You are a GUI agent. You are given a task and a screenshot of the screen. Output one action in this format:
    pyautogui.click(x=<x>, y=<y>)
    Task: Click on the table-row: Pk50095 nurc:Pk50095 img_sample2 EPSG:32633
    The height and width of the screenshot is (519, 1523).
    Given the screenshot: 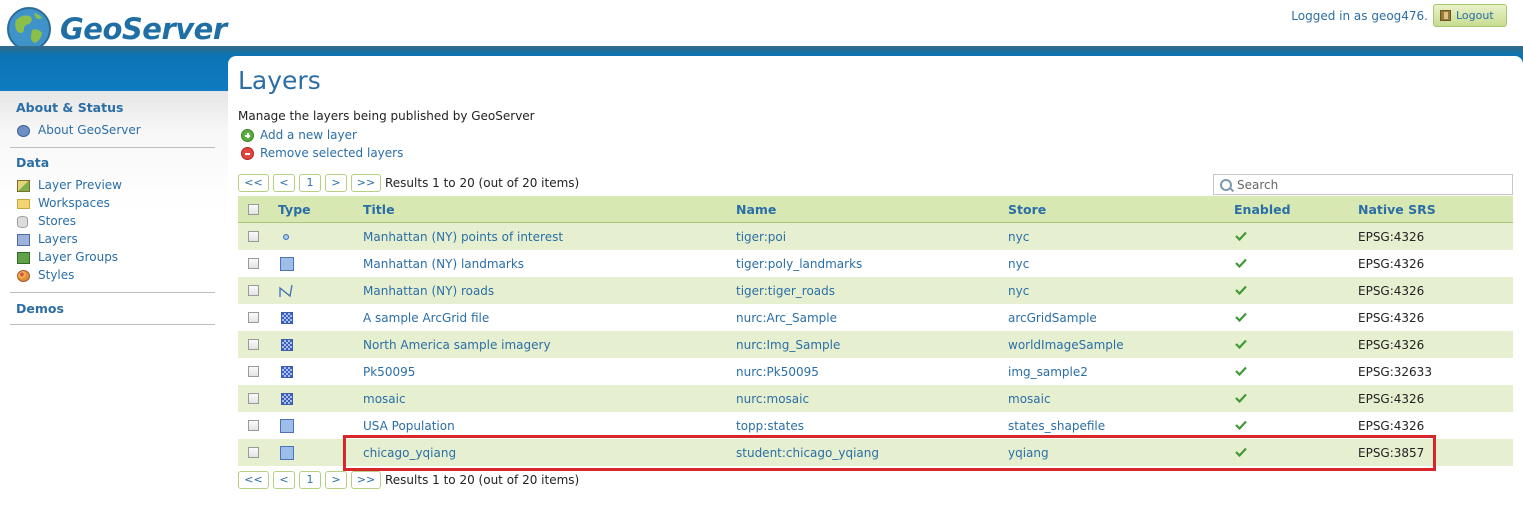 What is the action you would take?
    pyautogui.click(x=875, y=371)
    